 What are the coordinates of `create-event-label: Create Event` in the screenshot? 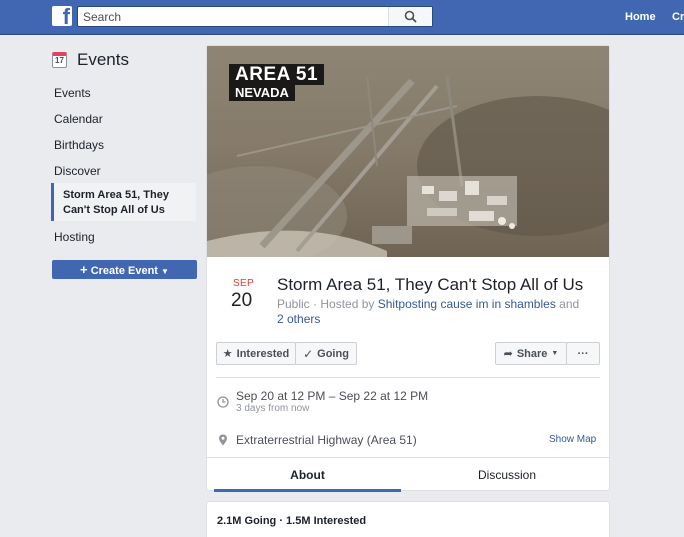 It's located at (124, 271).